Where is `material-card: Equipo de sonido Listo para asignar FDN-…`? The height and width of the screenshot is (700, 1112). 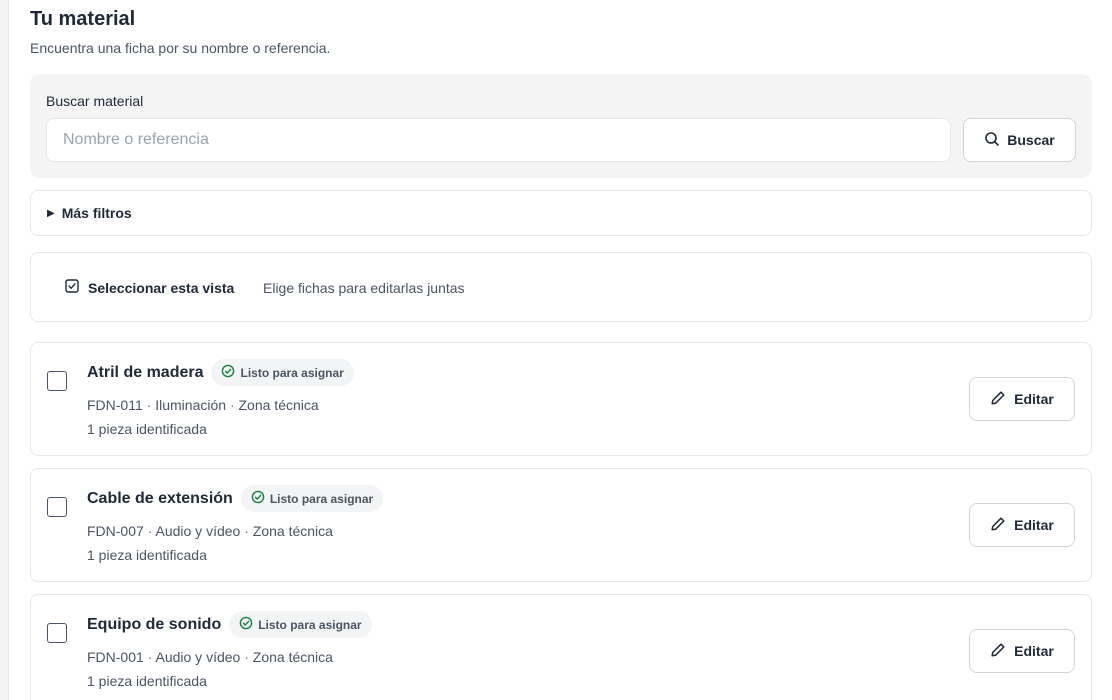
material-card: Equipo de sonido Listo para asignar FDN-… is located at coordinates (561, 647).